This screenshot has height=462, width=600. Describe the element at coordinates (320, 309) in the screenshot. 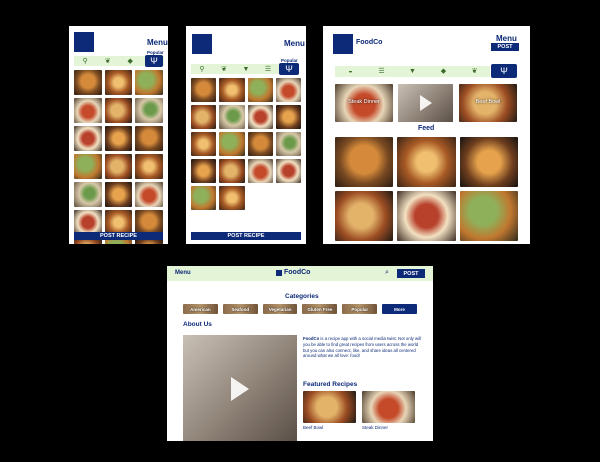

I see `category-chip: Gluten Free` at that location.